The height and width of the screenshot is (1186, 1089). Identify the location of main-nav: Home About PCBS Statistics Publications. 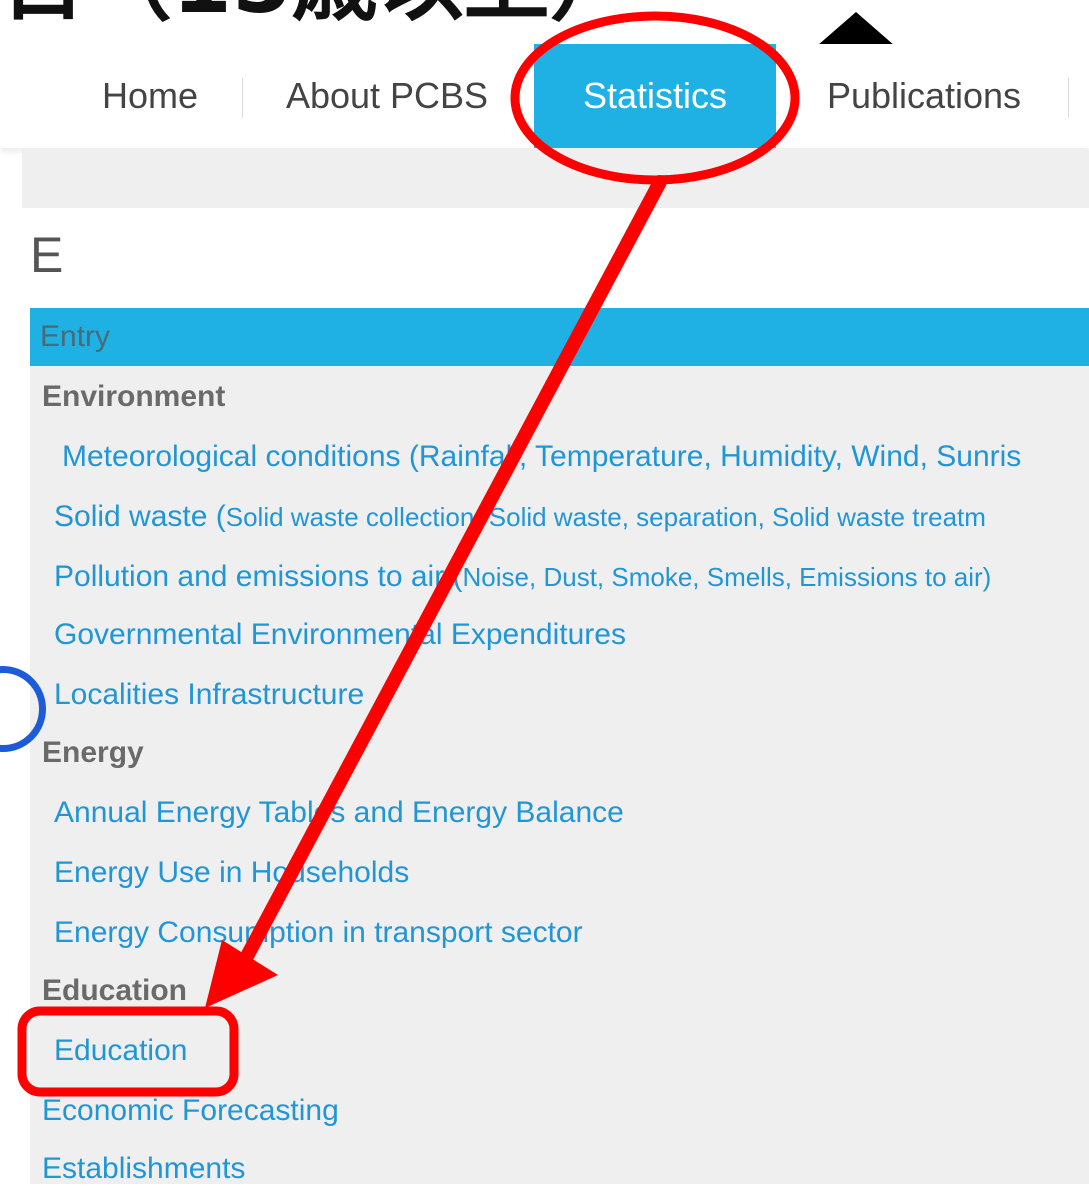
(544, 96).